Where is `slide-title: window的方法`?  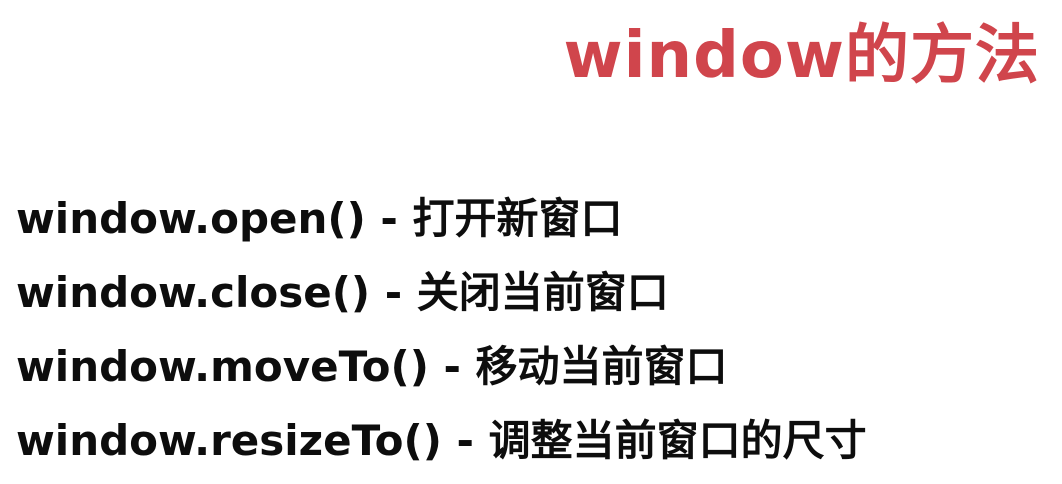
slide-title: window的方法 is located at coordinates (801, 56).